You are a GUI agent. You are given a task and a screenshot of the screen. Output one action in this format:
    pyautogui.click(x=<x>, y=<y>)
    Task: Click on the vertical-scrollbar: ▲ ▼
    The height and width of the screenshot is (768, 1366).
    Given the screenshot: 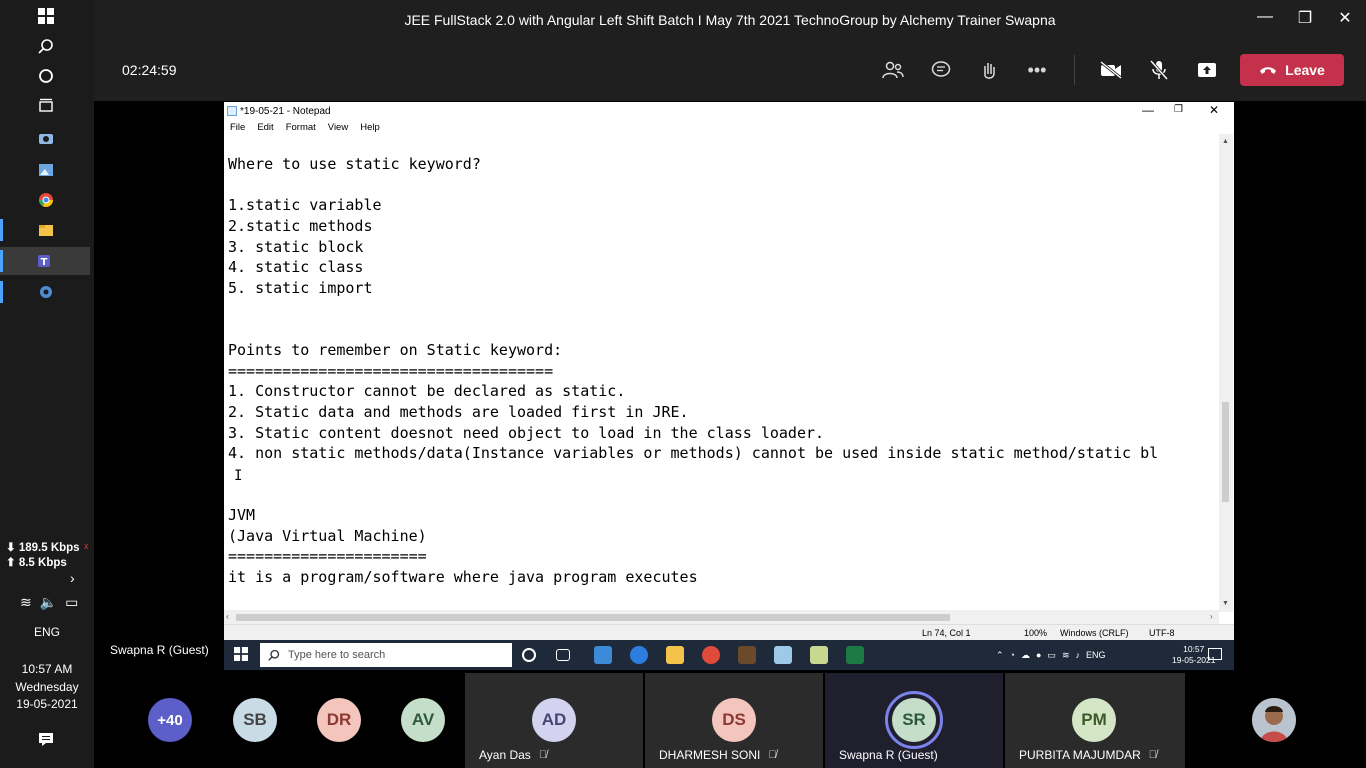 What is the action you would take?
    pyautogui.click(x=1226, y=373)
    